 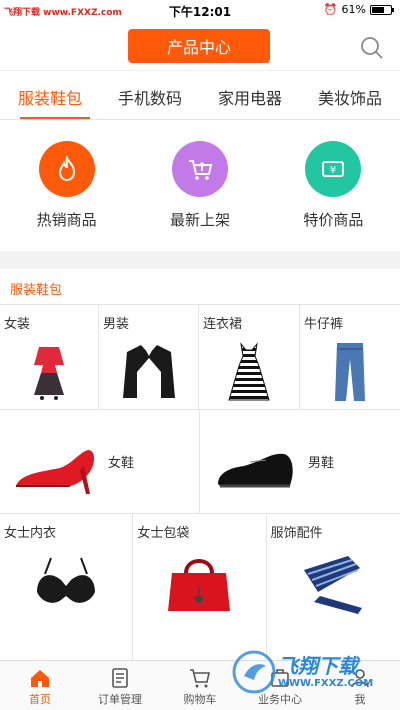 What do you see at coordinates (163, 533) in the screenshot?
I see `category-label: 女士包袋` at bounding box center [163, 533].